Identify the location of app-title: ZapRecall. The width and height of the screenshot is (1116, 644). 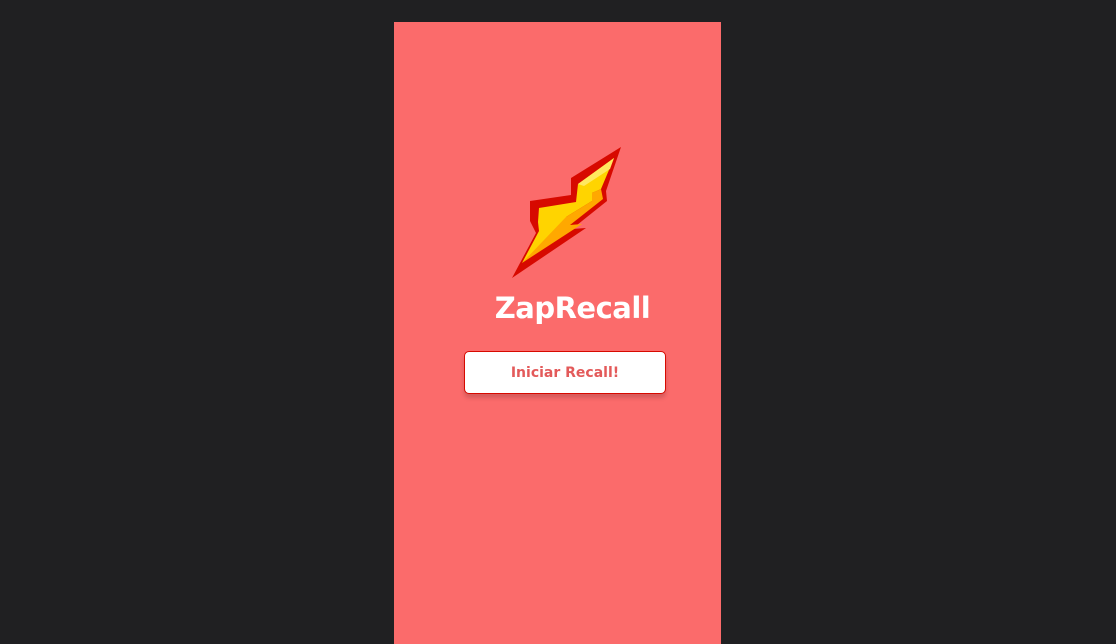
(572, 308).